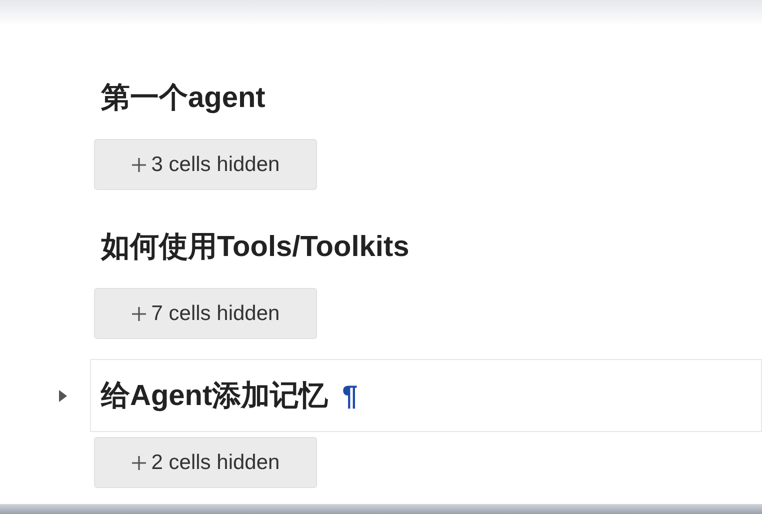 This screenshot has width=762, height=514. I want to click on section-heading: 第一个agent, so click(183, 98).